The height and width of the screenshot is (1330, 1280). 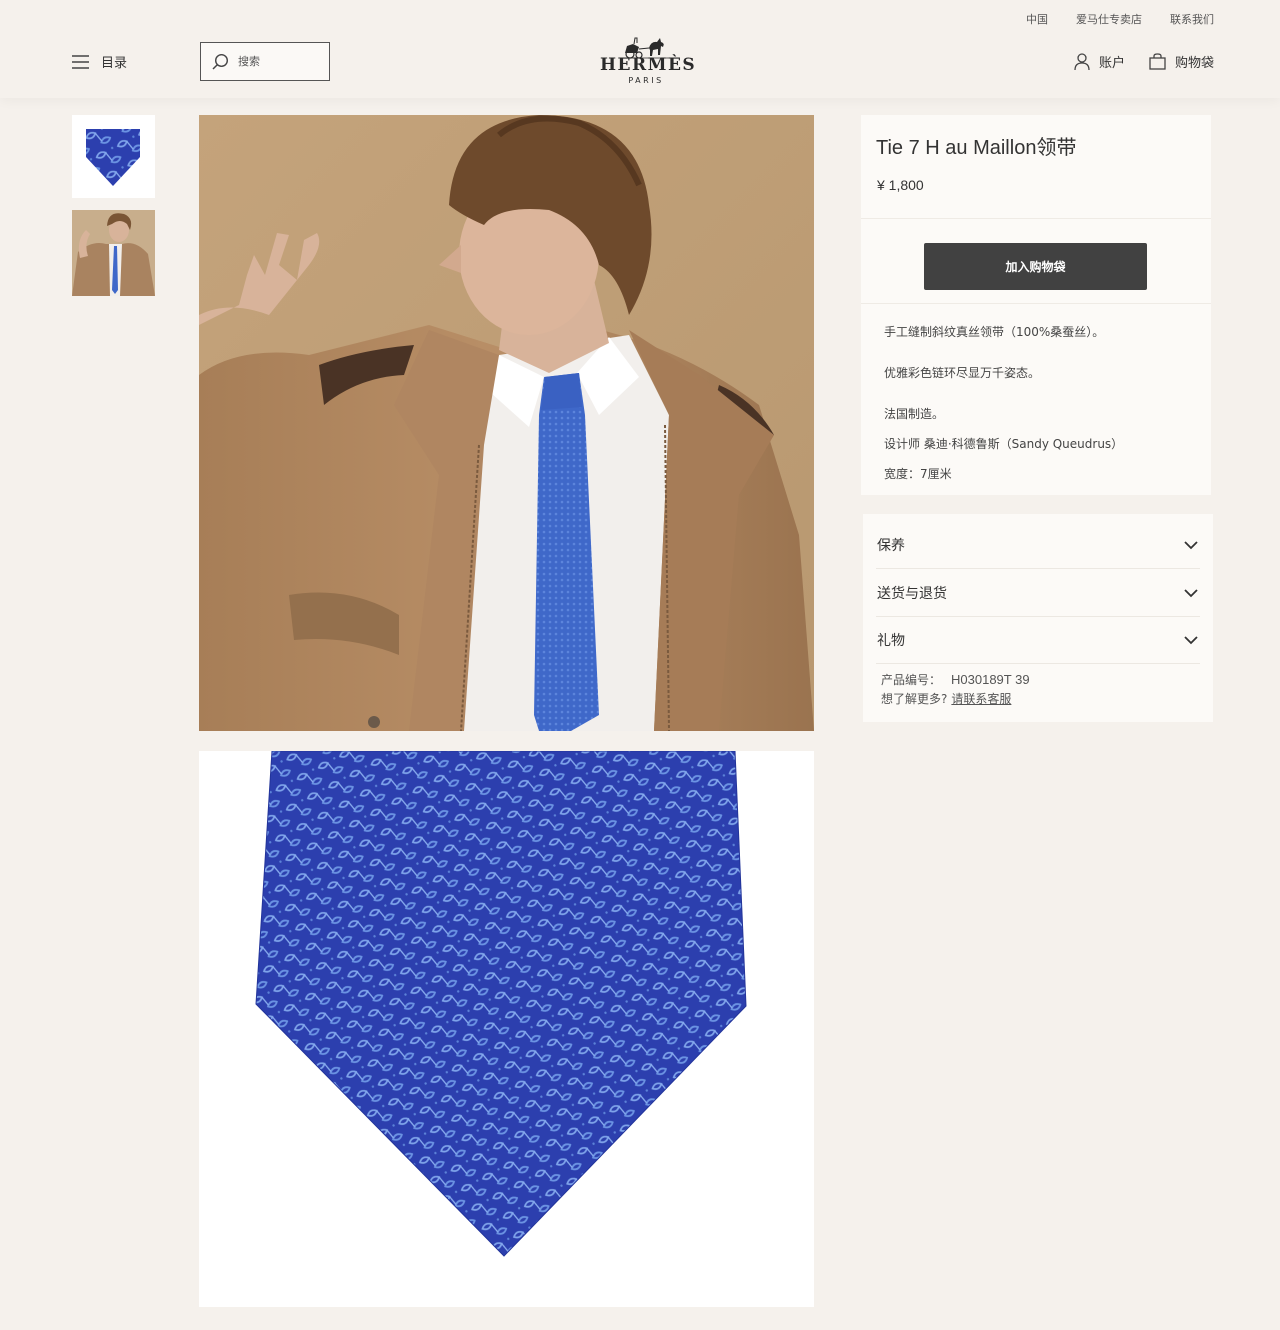 I want to click on width-line: 宽度：7厘米, so click(x=918, y=474).